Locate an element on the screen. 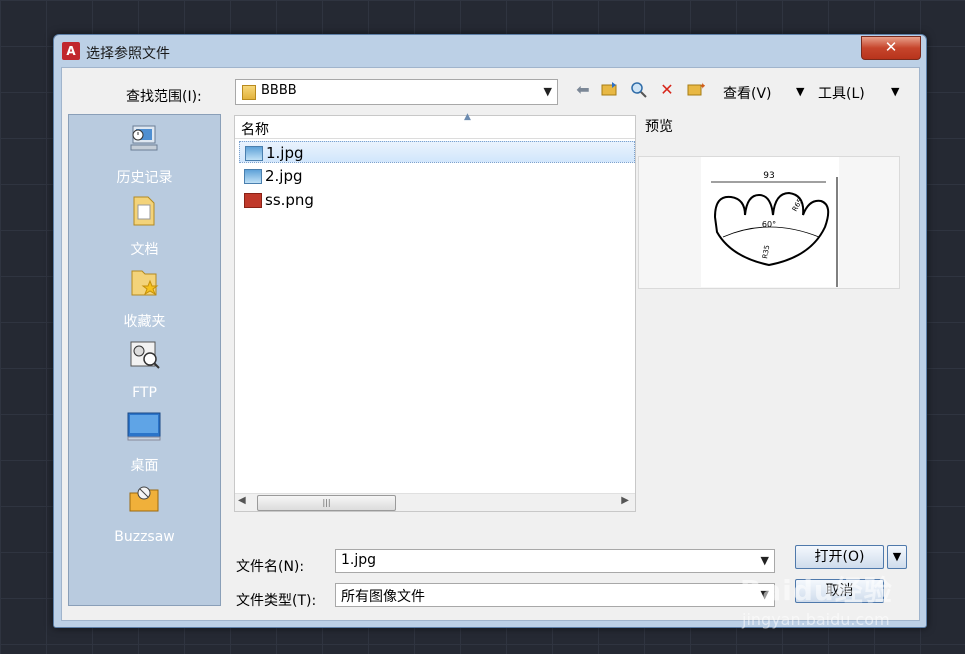  lookin-value: BBBB is located at coordinates (279, 90).